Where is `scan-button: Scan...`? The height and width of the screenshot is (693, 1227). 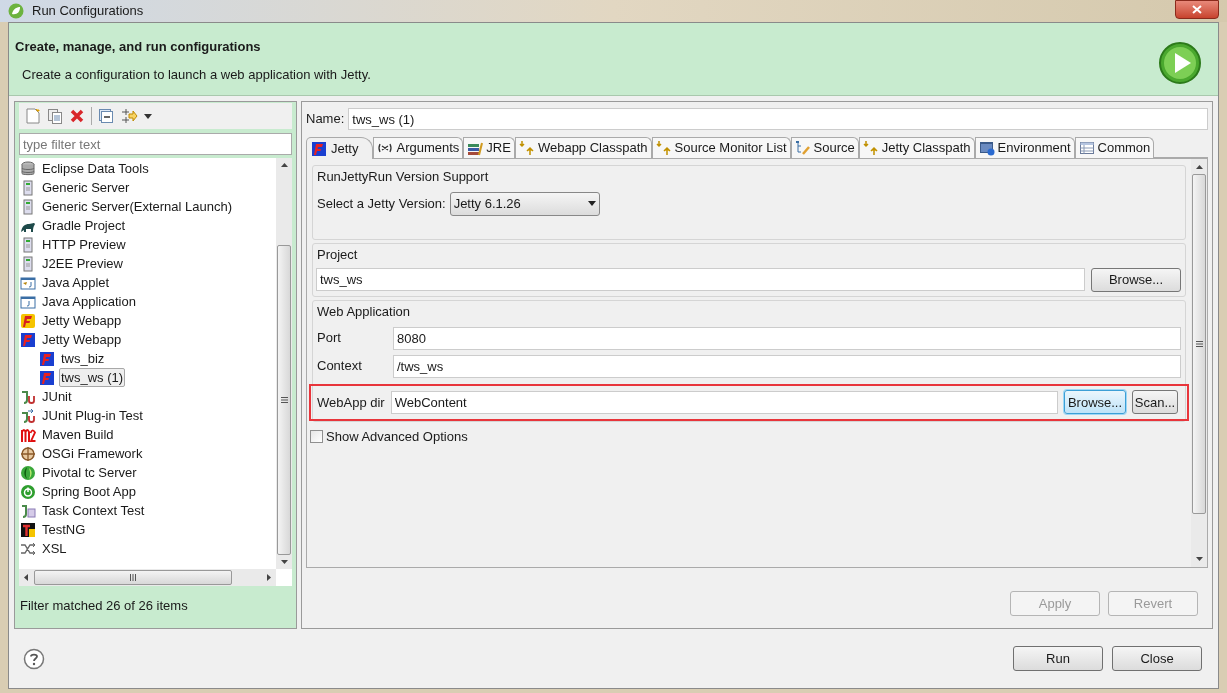 scan-button: Scan... is located at coordinates (1155, 402).